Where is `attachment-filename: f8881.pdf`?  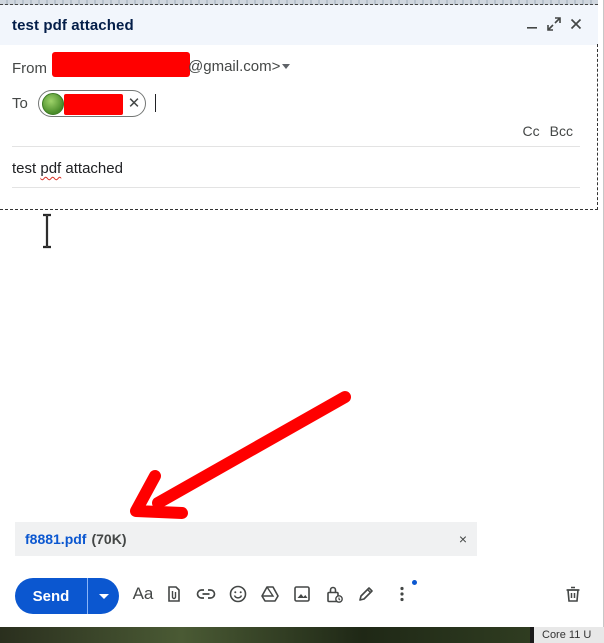 attachment-filename: f8881.pdf is located at coordinates (55, 539).